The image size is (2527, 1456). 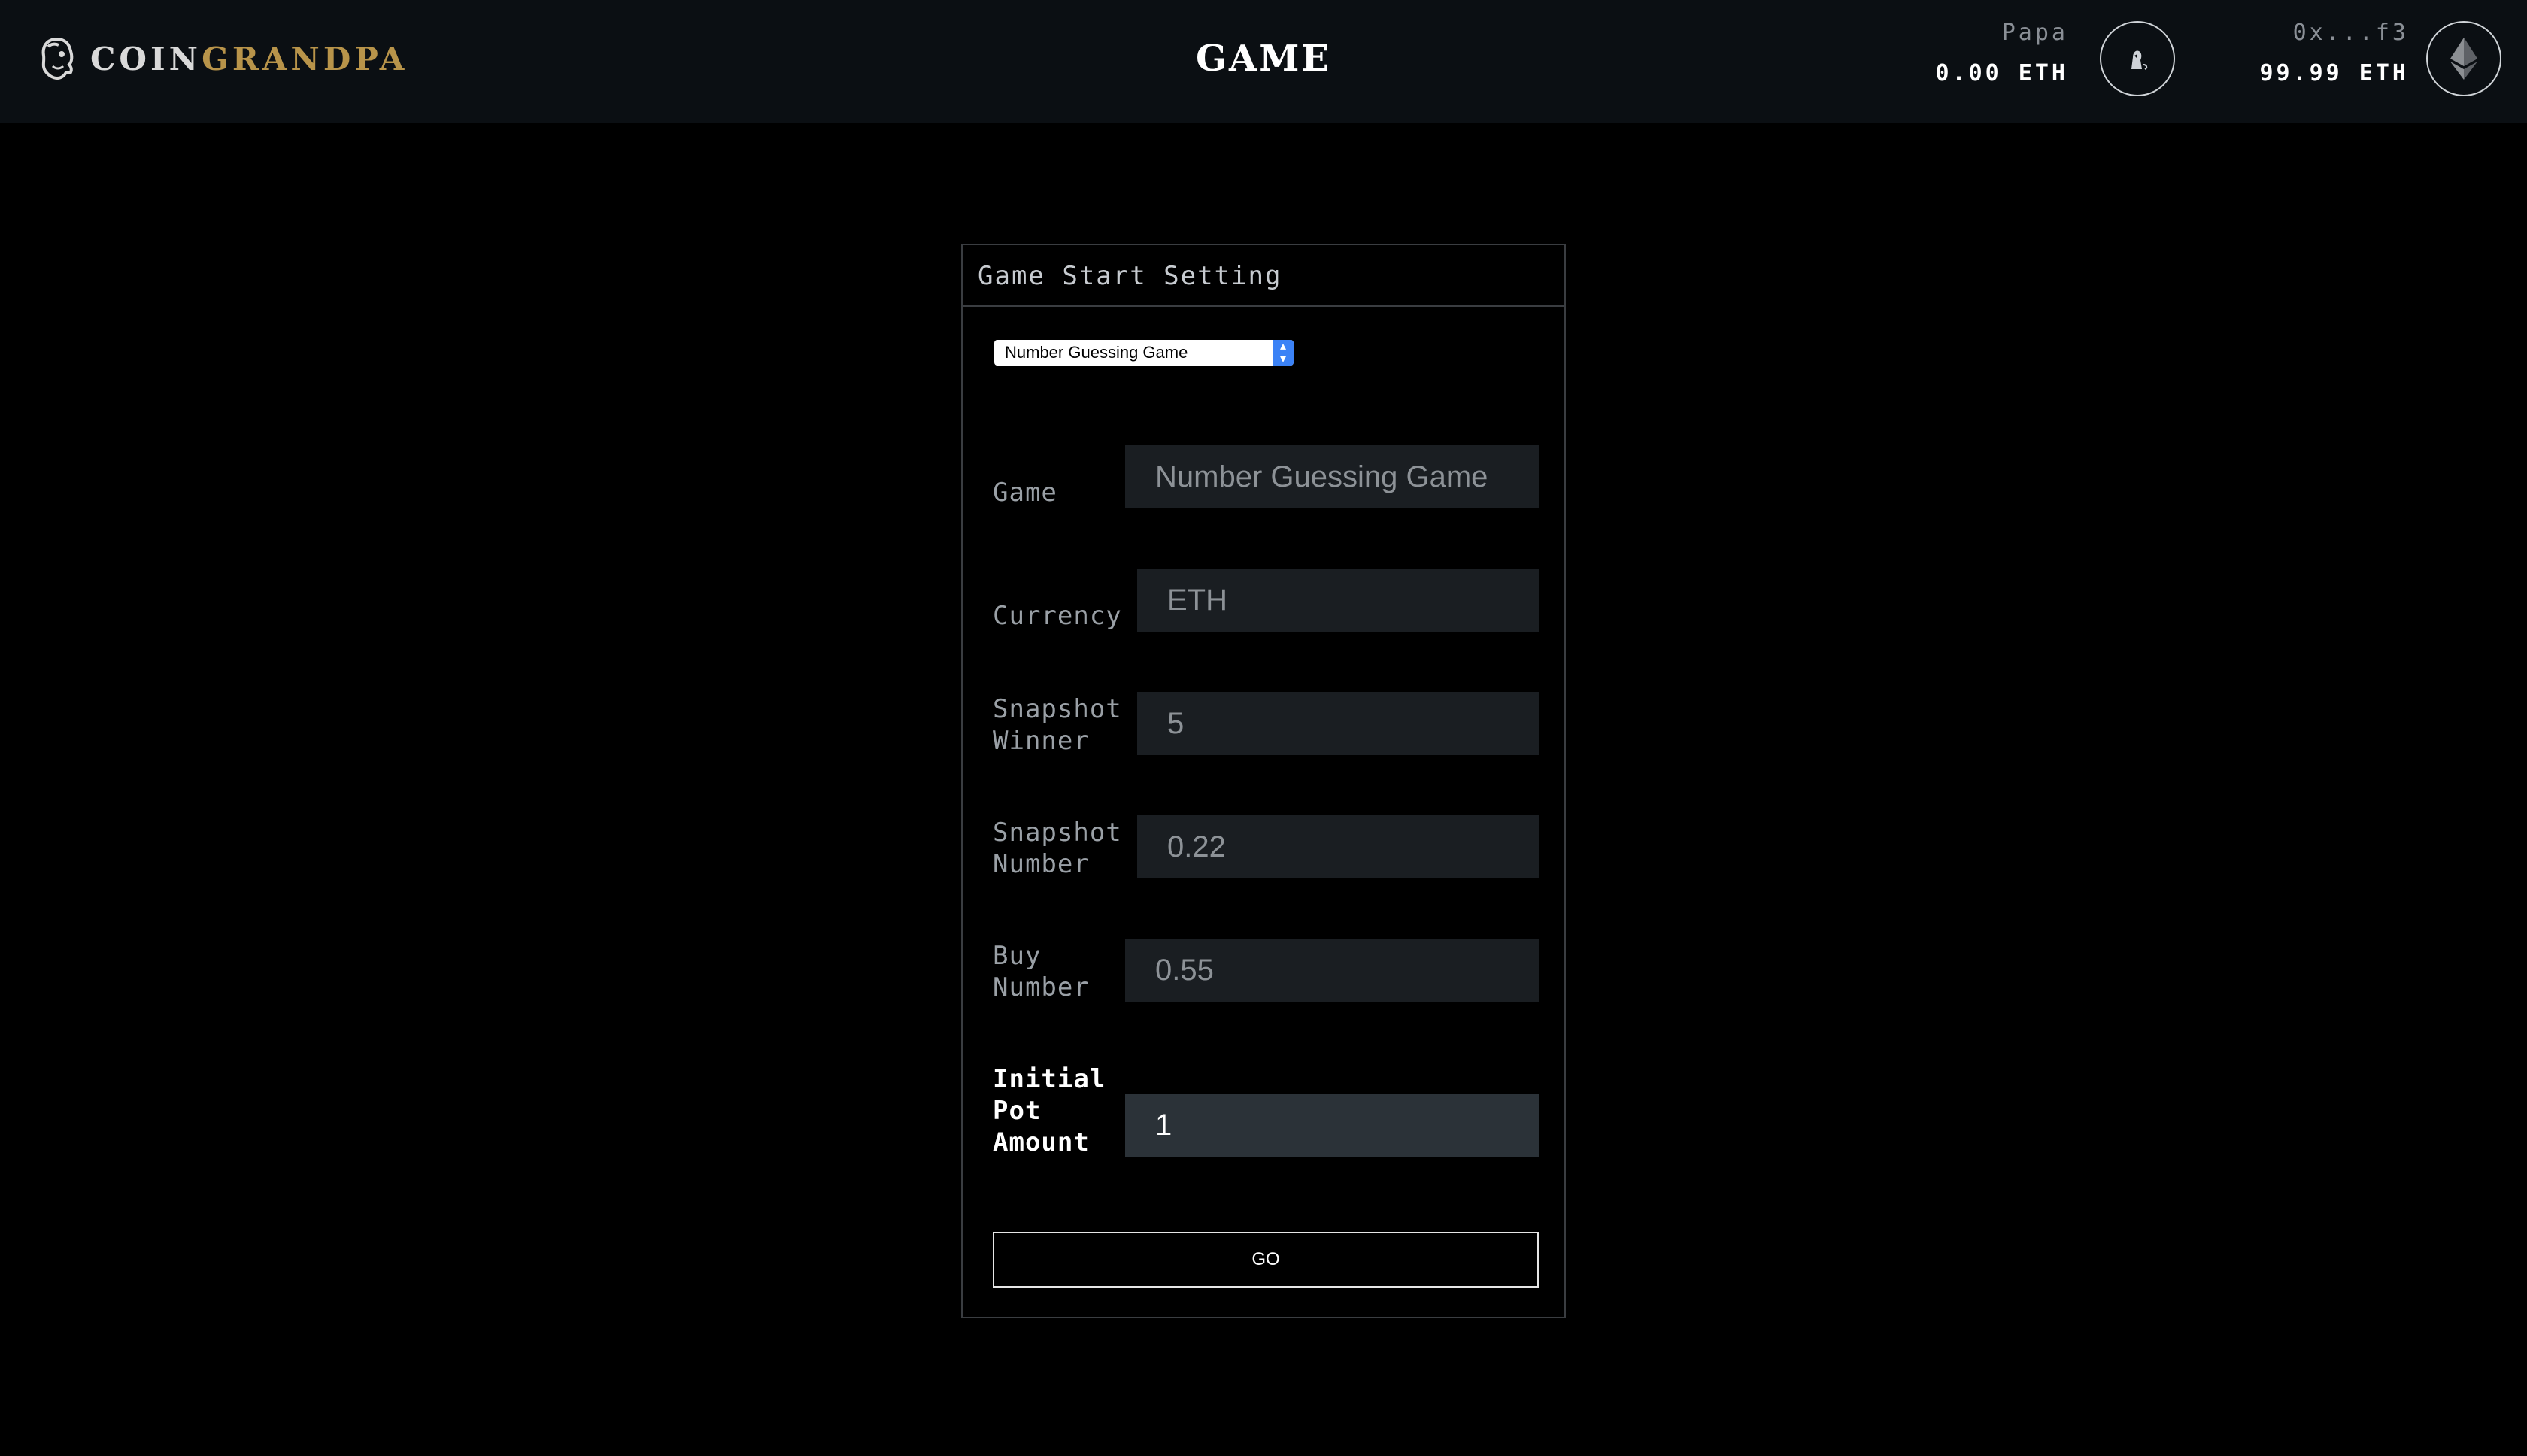 What do you see at coordinates (1332, 476) in the screenshot?
I see `game-field: Number Guessing Game` at bounding box center [1332, 476].